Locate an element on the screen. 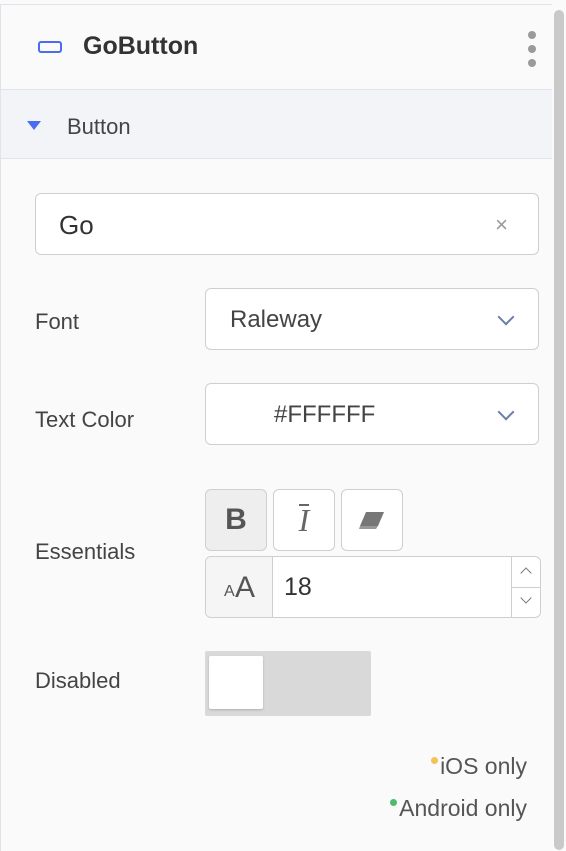  button-text-value: Go is located at coordinates (76, 225).